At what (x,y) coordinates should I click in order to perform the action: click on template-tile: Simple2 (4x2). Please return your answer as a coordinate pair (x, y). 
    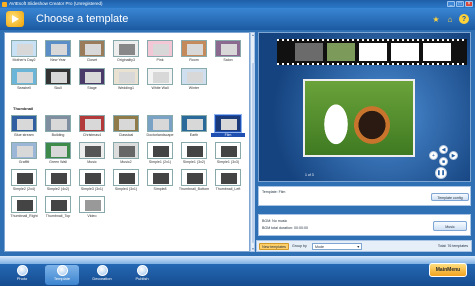
    Looking at the image, I should click on (58, 181).